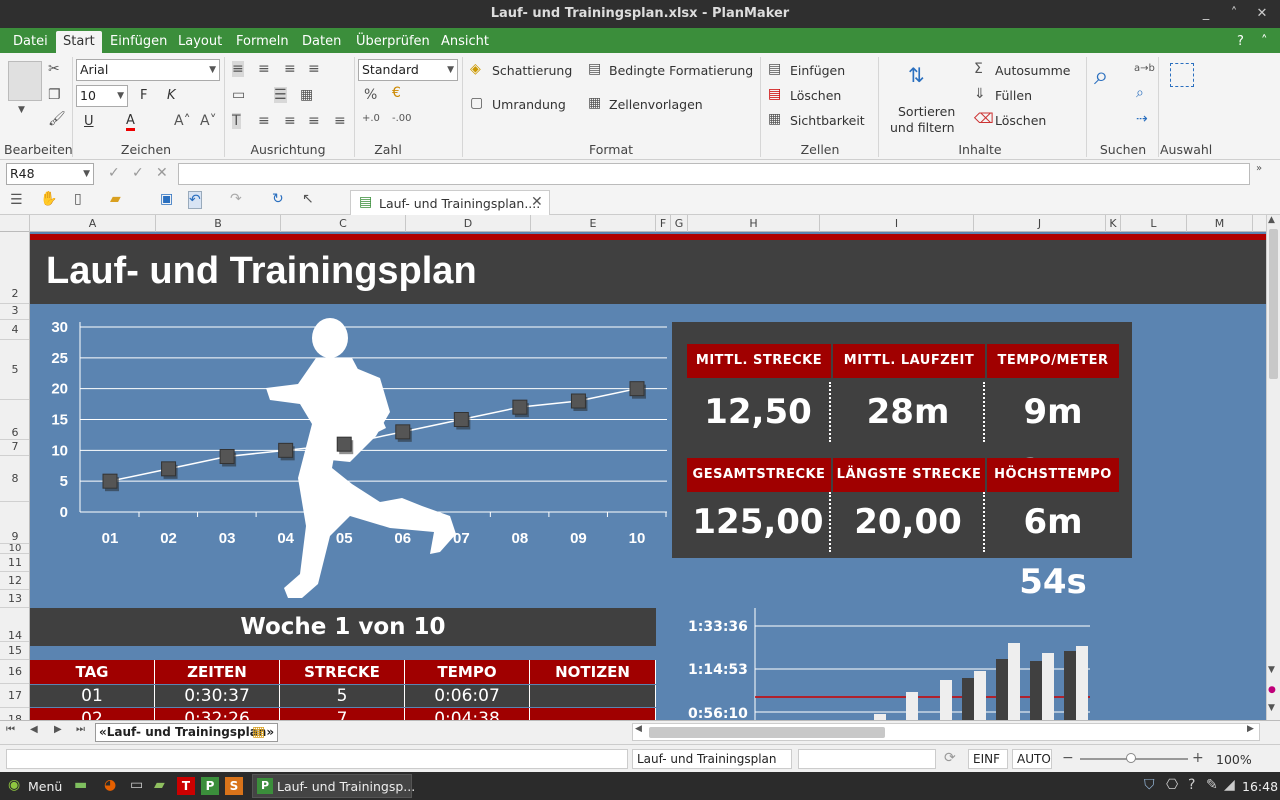 This screenshot has width=1280, height=800. I want to click on horizontal-scrollbar: ◀ ▶, so click(946, 732).